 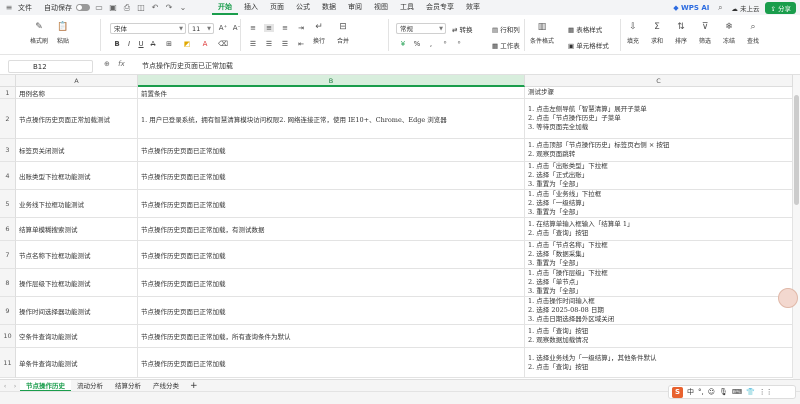 What do you see at coordinates (750, 392) in the screenshot?
I see `skin-icon: 👕` at bounding box center [750, 392].